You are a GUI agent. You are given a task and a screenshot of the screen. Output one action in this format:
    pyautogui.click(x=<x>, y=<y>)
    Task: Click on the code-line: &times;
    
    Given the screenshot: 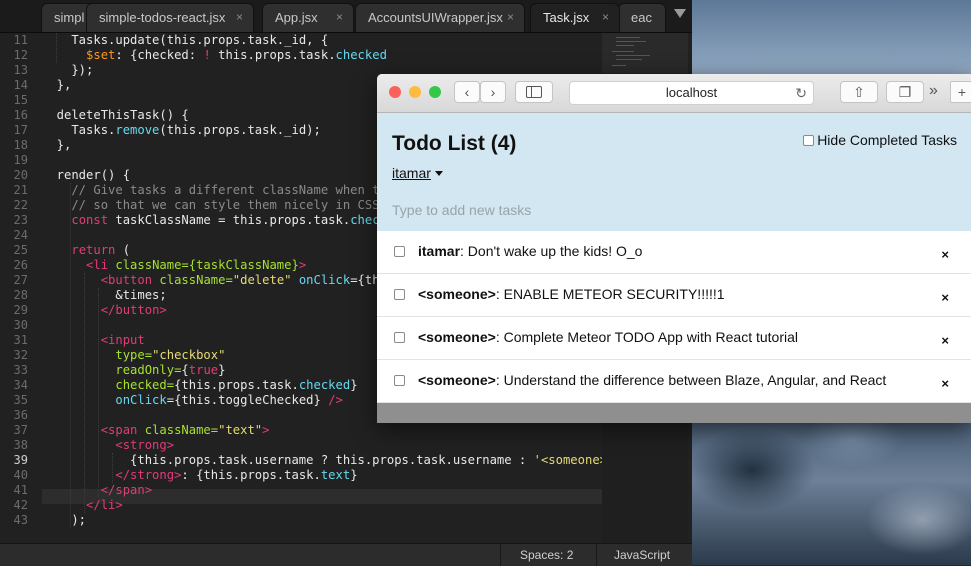 What is the action you would take?
    pyautogui.click(x=104, y=295)
    